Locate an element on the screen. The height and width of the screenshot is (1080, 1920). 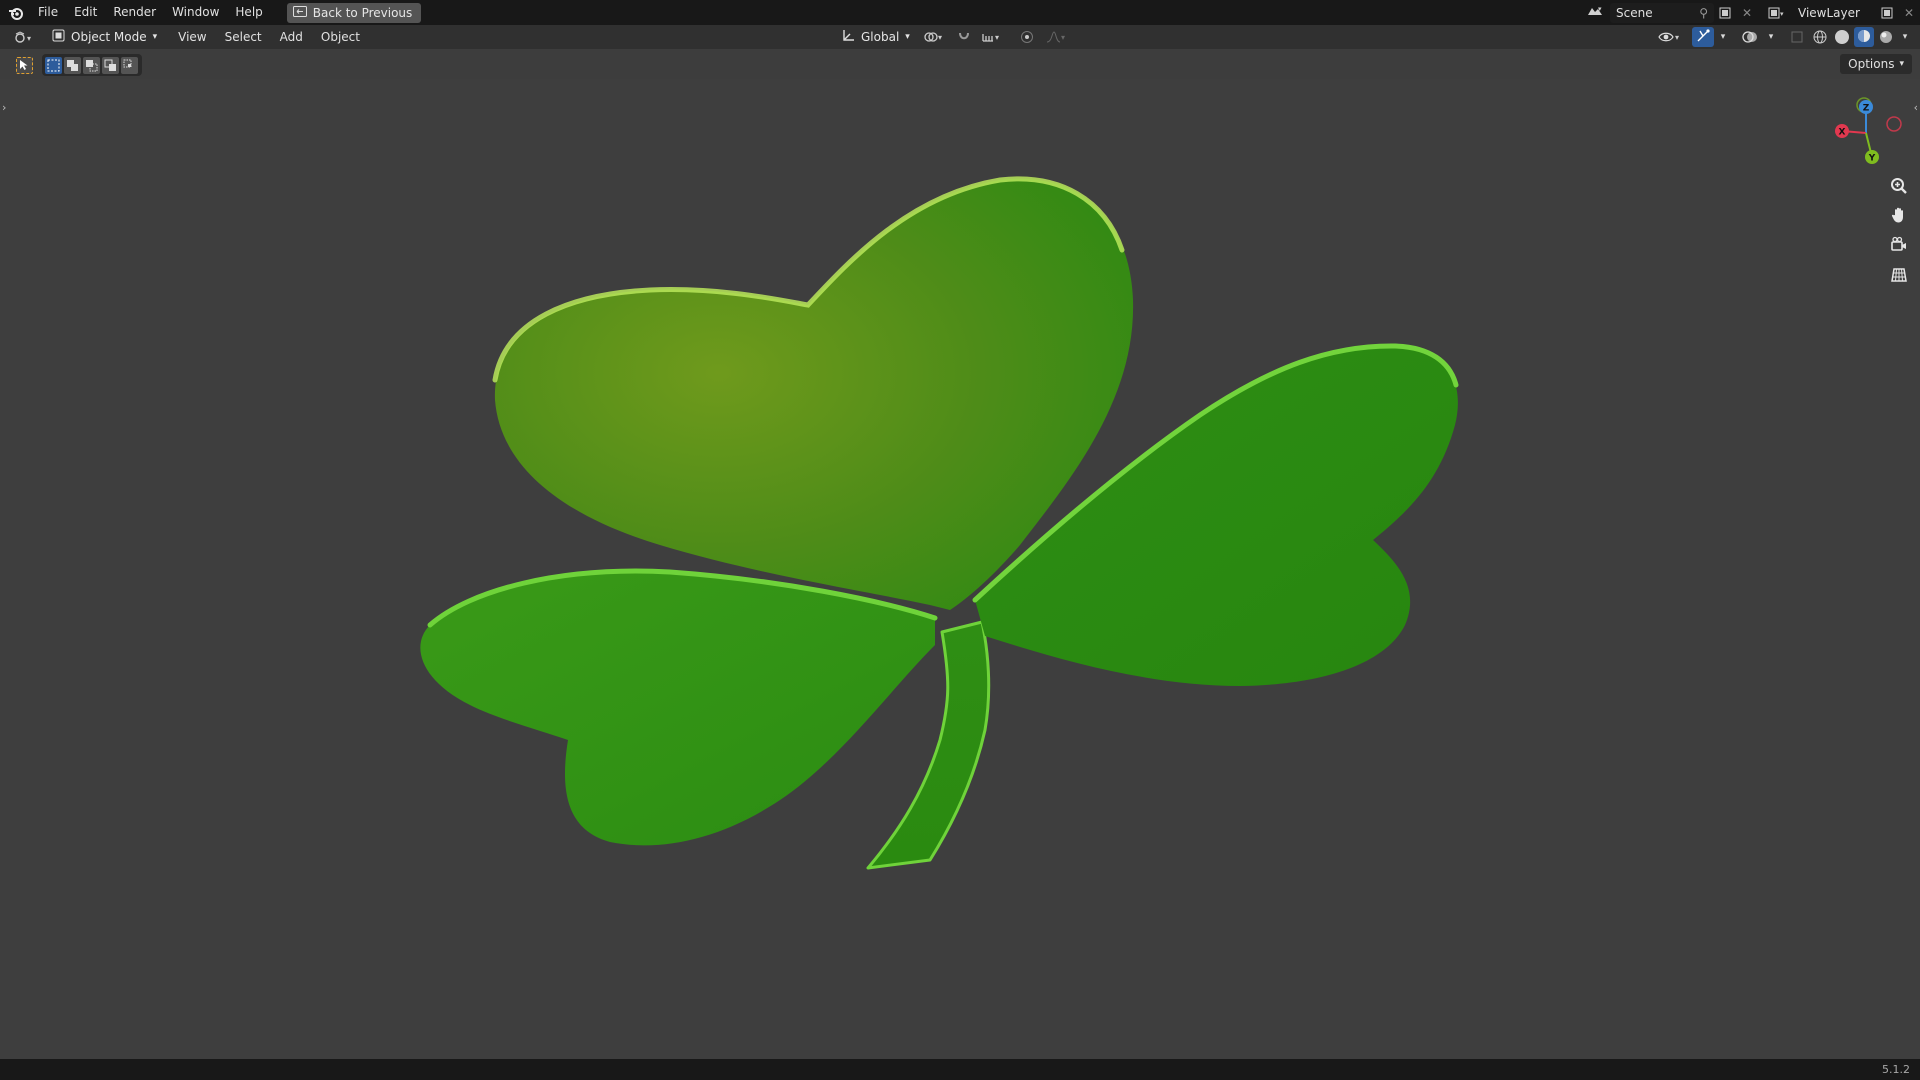
version-label: 5.1.2 is located at coordinates (1896, 1069).